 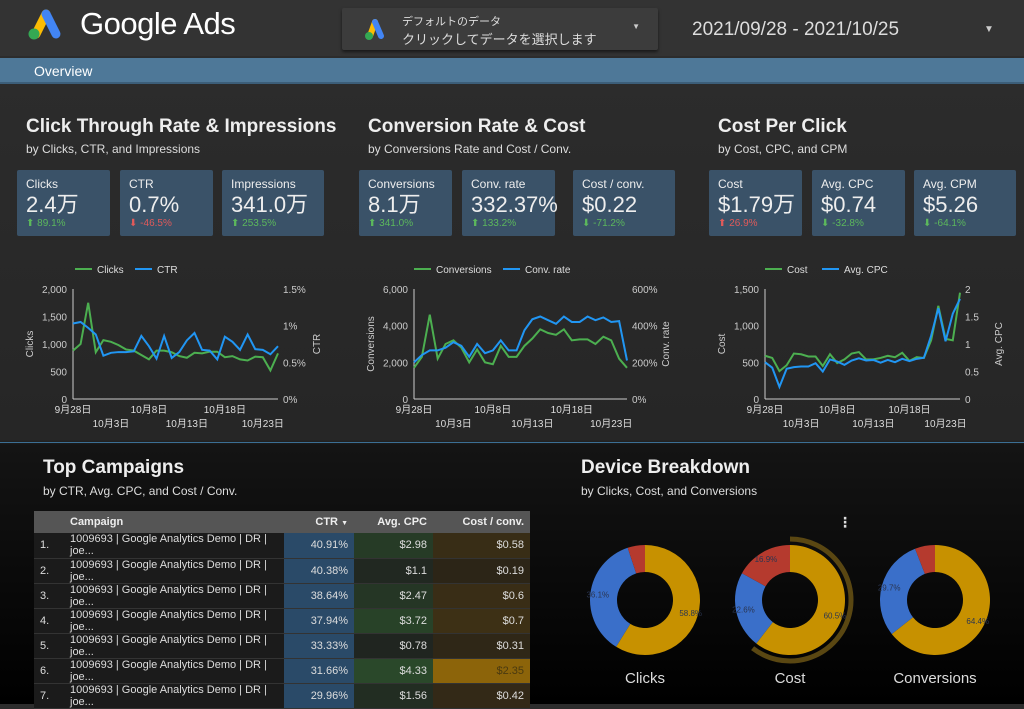 What do you see at coordinates (951, 204) in the screenshot?
I see `scorecard-value: $5.26` at bounding box center [951, 204].